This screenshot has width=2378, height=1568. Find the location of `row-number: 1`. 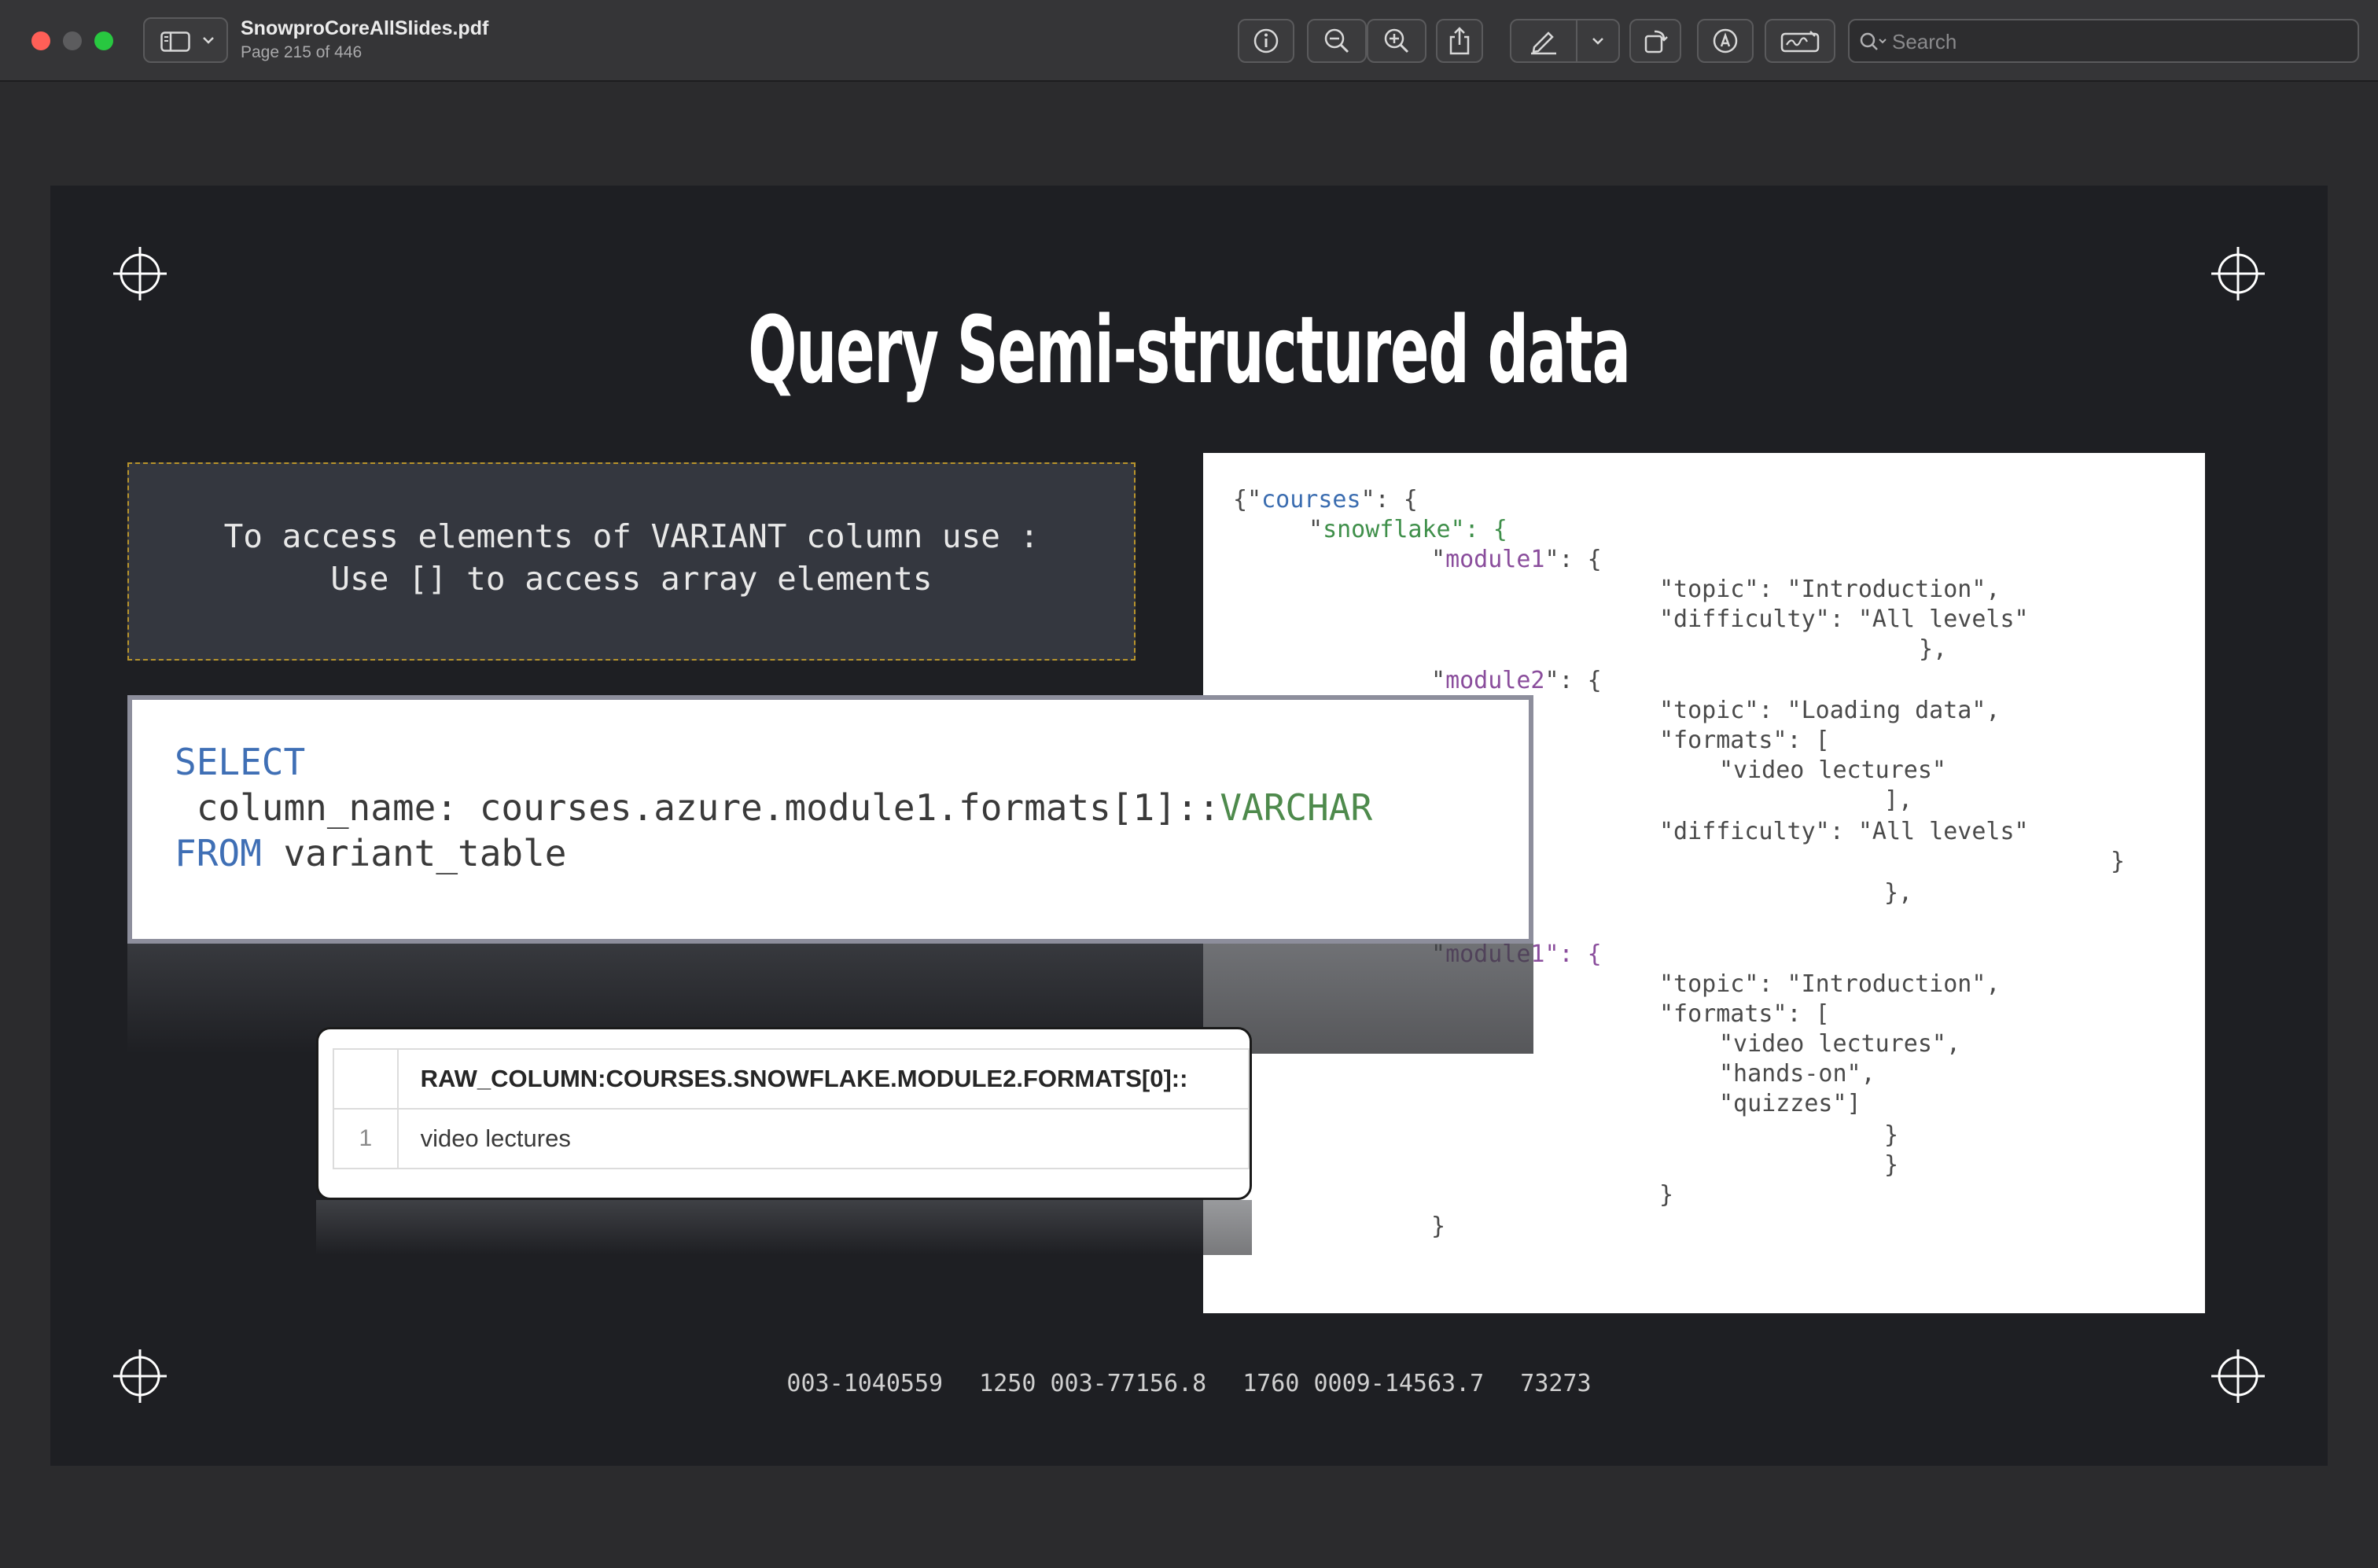

row-number: 1 is located at coordinates (366, 1138).